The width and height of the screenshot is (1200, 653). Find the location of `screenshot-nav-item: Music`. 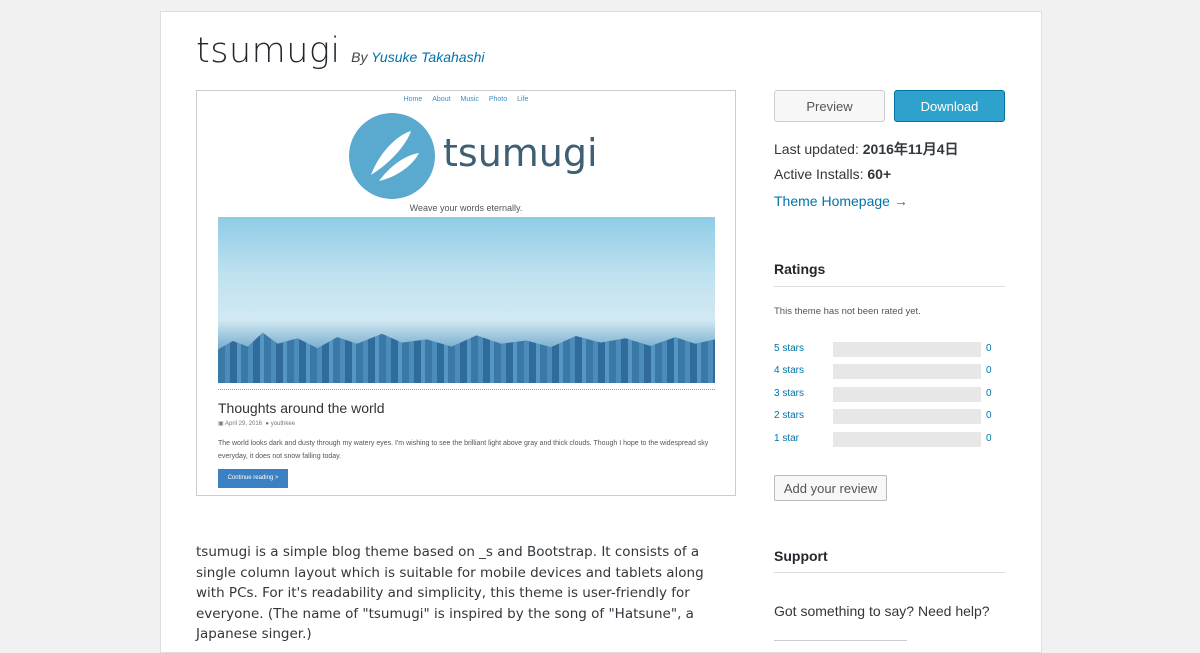

screenshot-nav-item: Music is located at coordinates (469, 99).